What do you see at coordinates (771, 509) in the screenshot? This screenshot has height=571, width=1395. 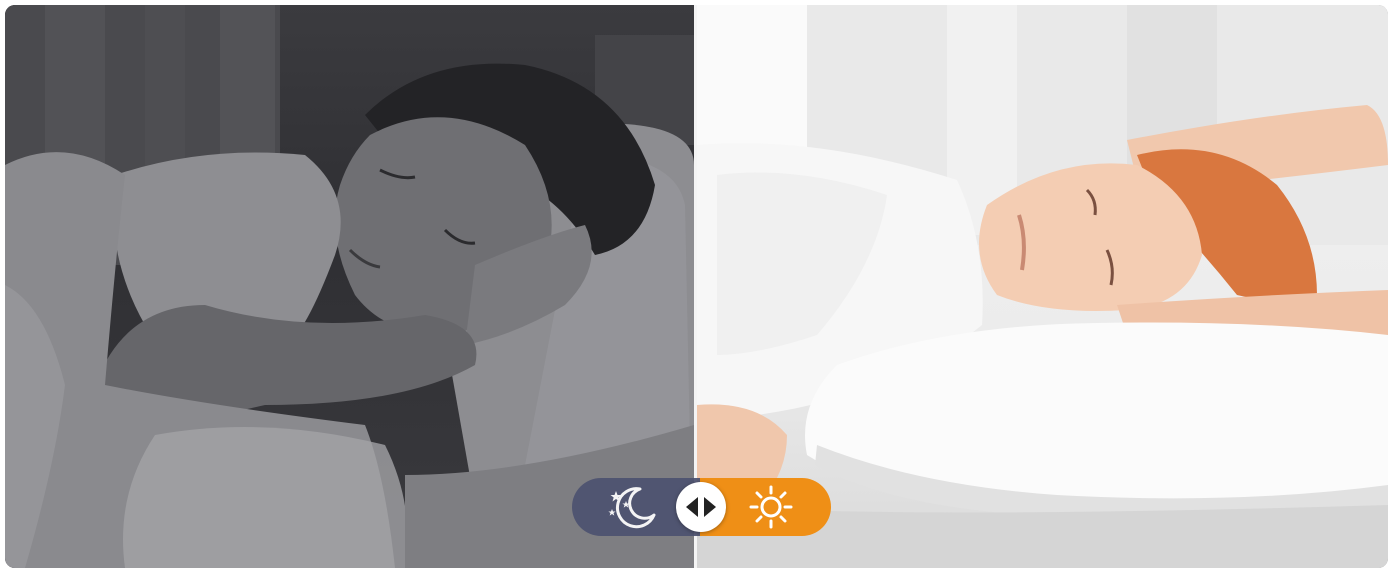 I see `sun-icon` at bounding box center [771, 509].